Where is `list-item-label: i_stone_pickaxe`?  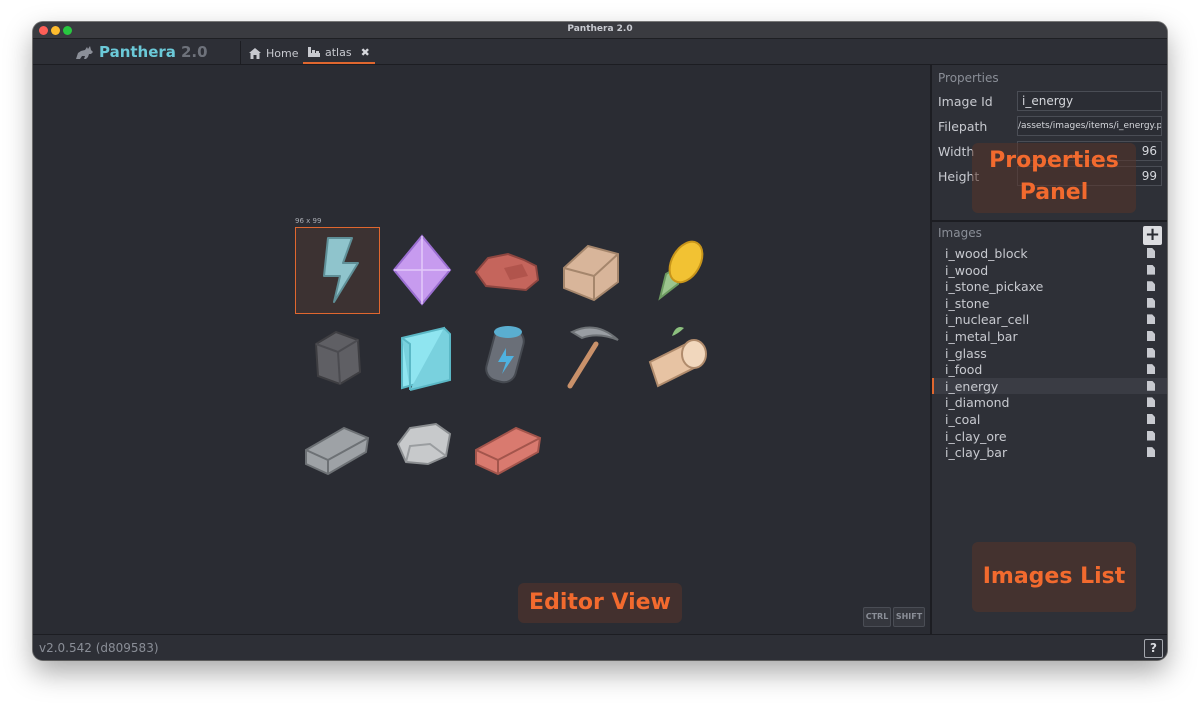
list-item-label: i_stone_pickaxe is located at coordinates (994, 287).